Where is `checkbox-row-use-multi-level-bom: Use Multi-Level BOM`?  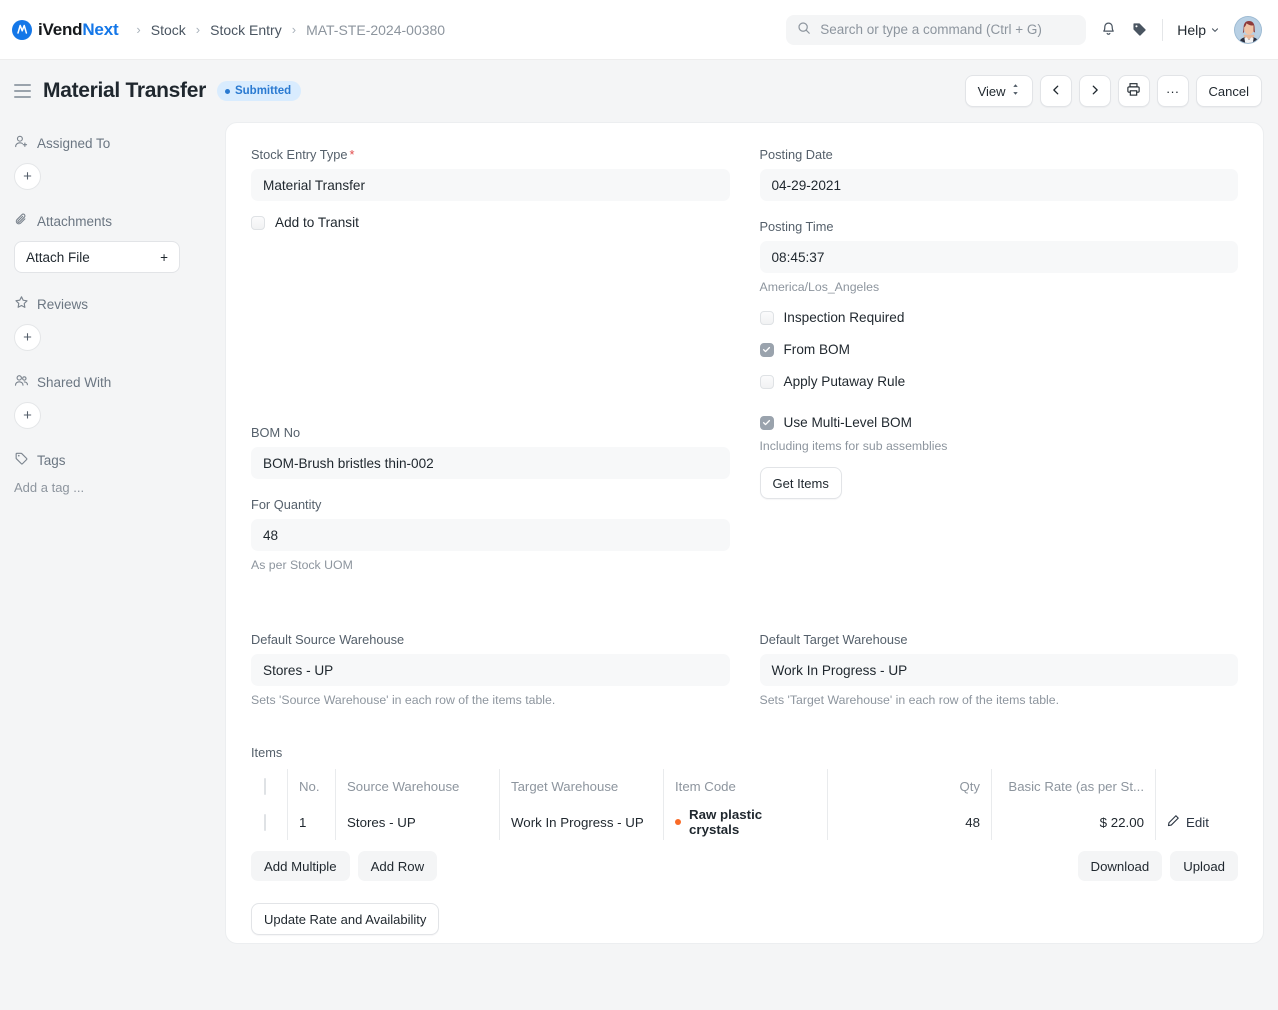
checkbox-row-use-multi-level-bom: Use Multi-Level BOM is located at coordinates (999, 422).